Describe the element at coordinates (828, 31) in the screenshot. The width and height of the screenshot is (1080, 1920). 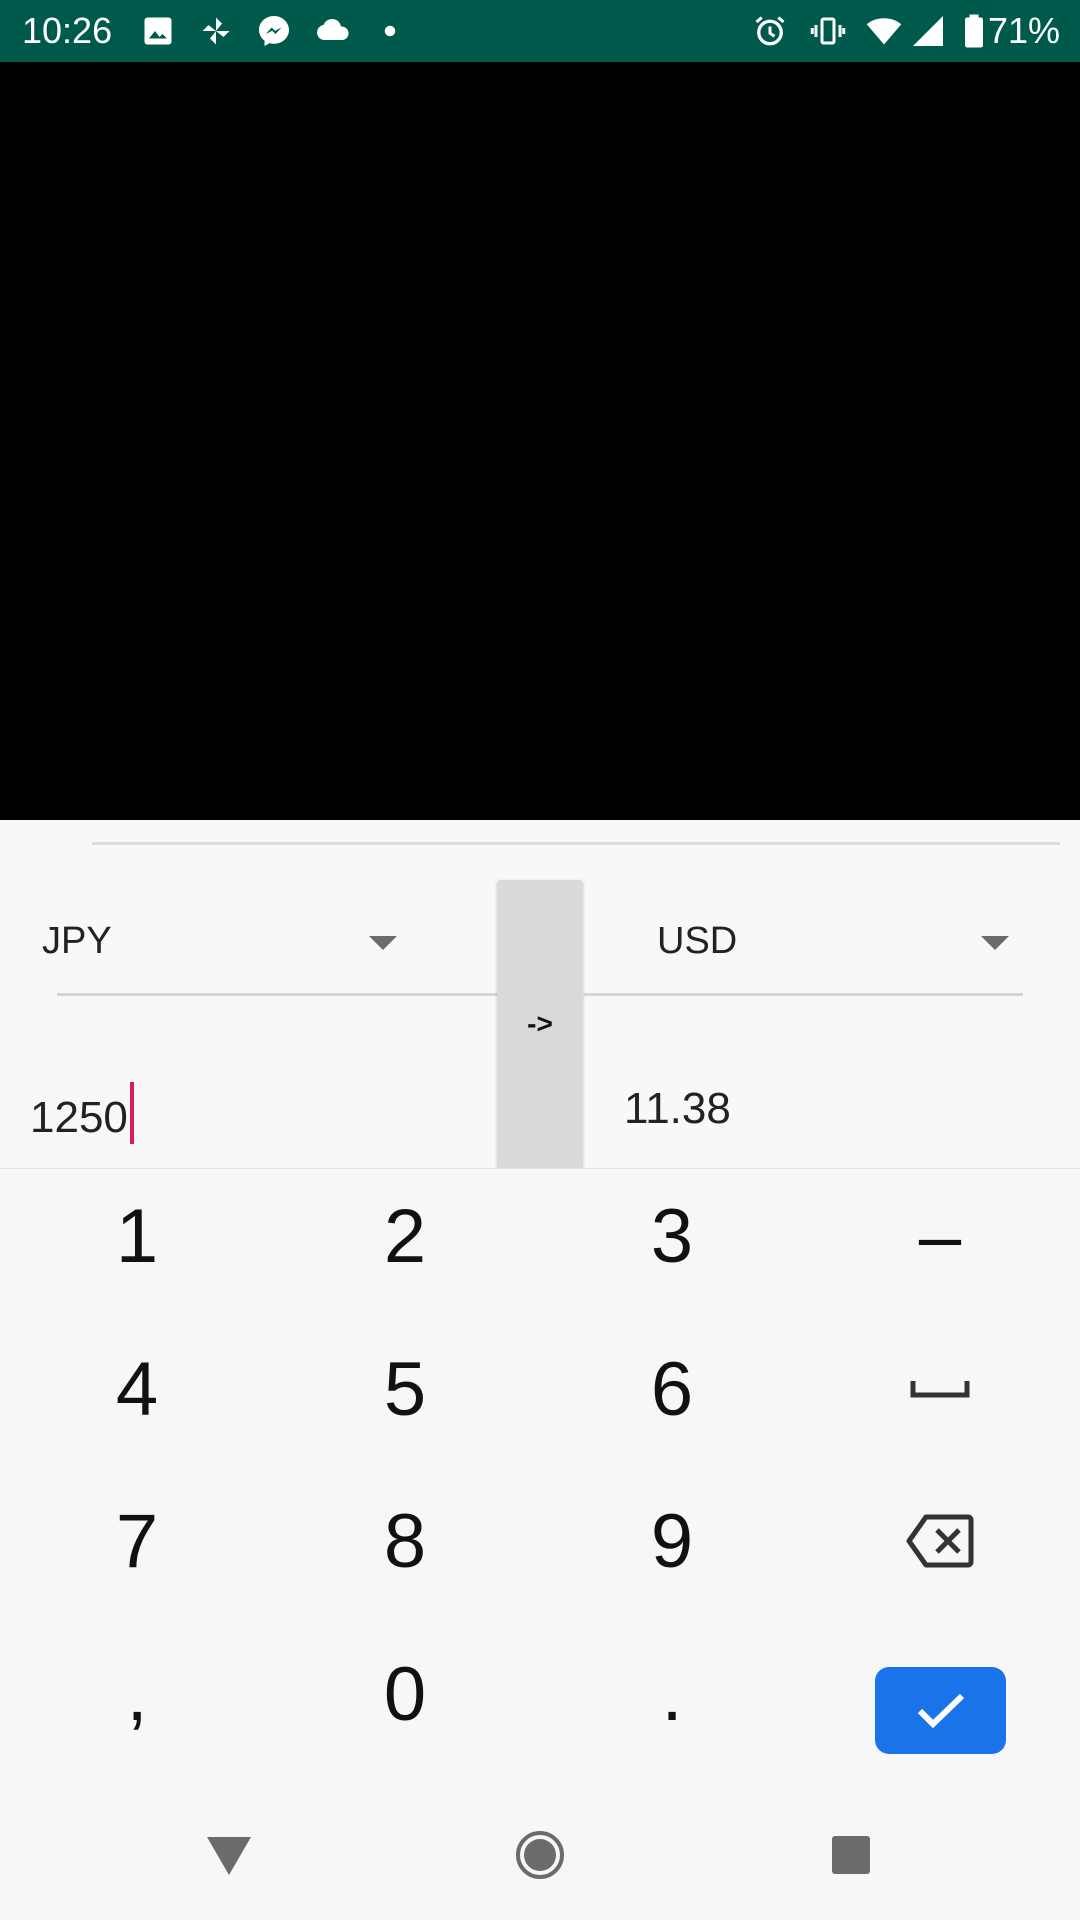
I see `vibrate-icon` at that location.